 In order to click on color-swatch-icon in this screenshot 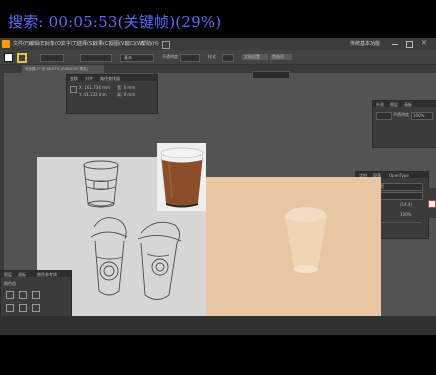, I will do `click(432, 204)`.